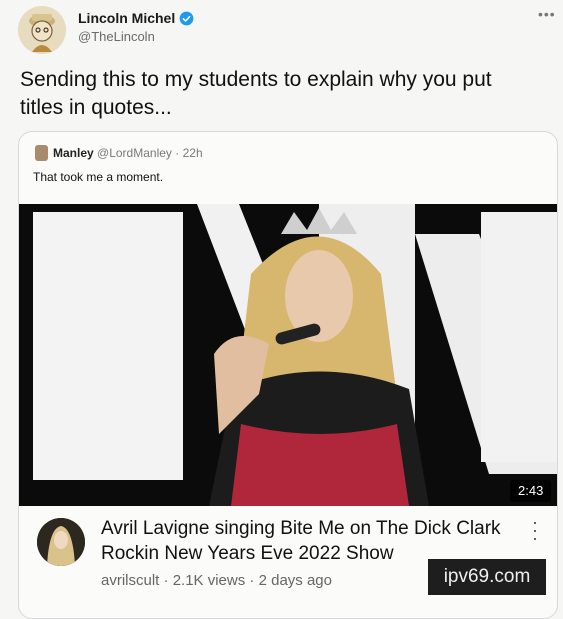  I want to click on quoted-tweet-header: Manley @LordManley · 22h, so click(128, 153).